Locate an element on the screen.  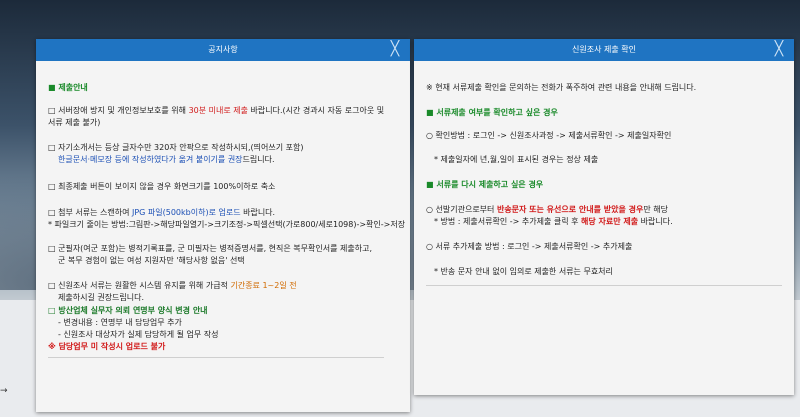
notice-item-roster: □ 방산업체 실무자 의뢰 연명부 양식 변경 안내 is located at coordinates (128, 310).